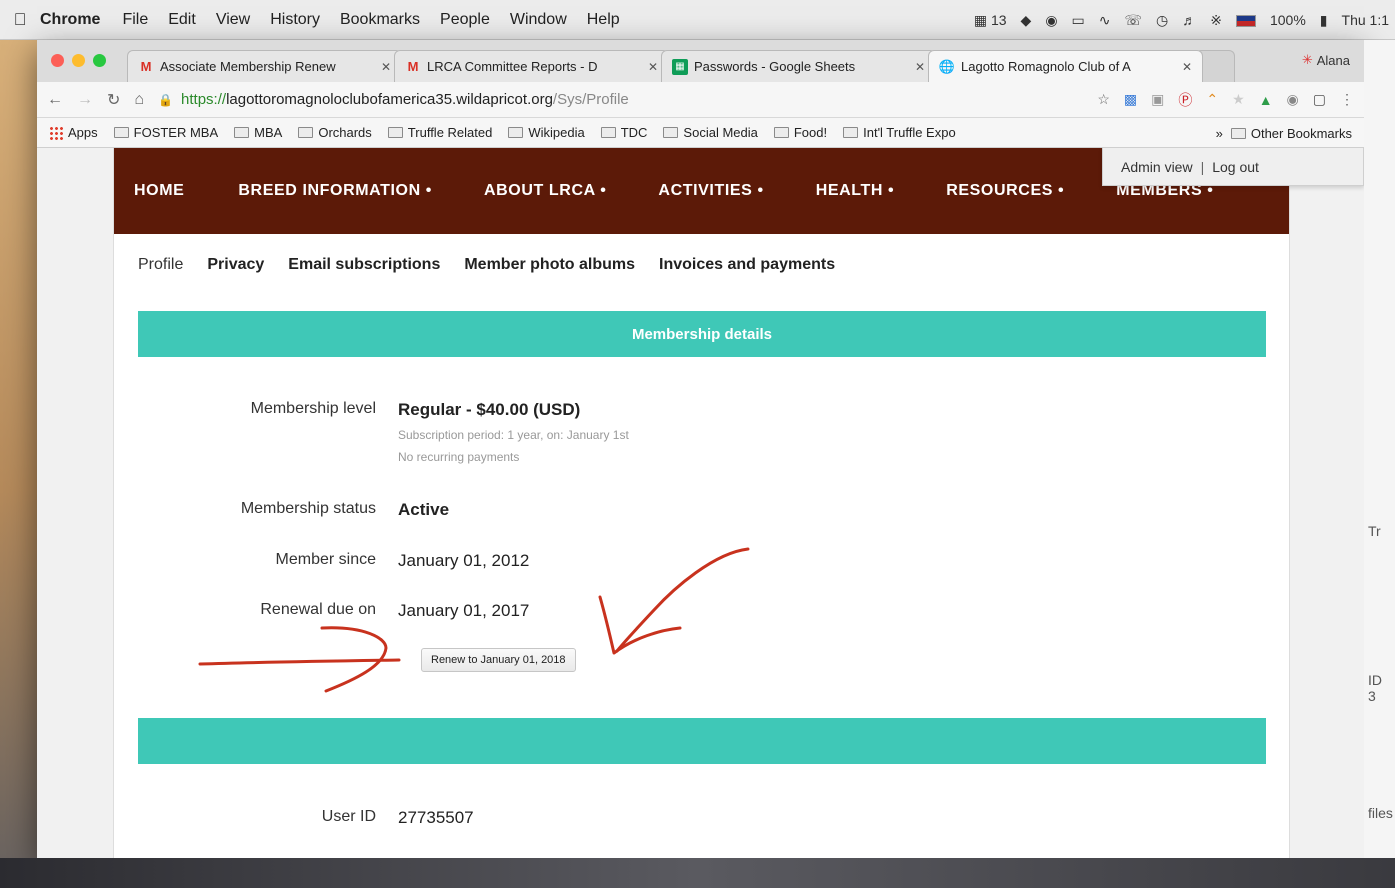 The image size is (1395, 888). Describe the element at coordinates (1326, 60) in the screenshot. I see `profile-button: ✳ Alana` at that location.